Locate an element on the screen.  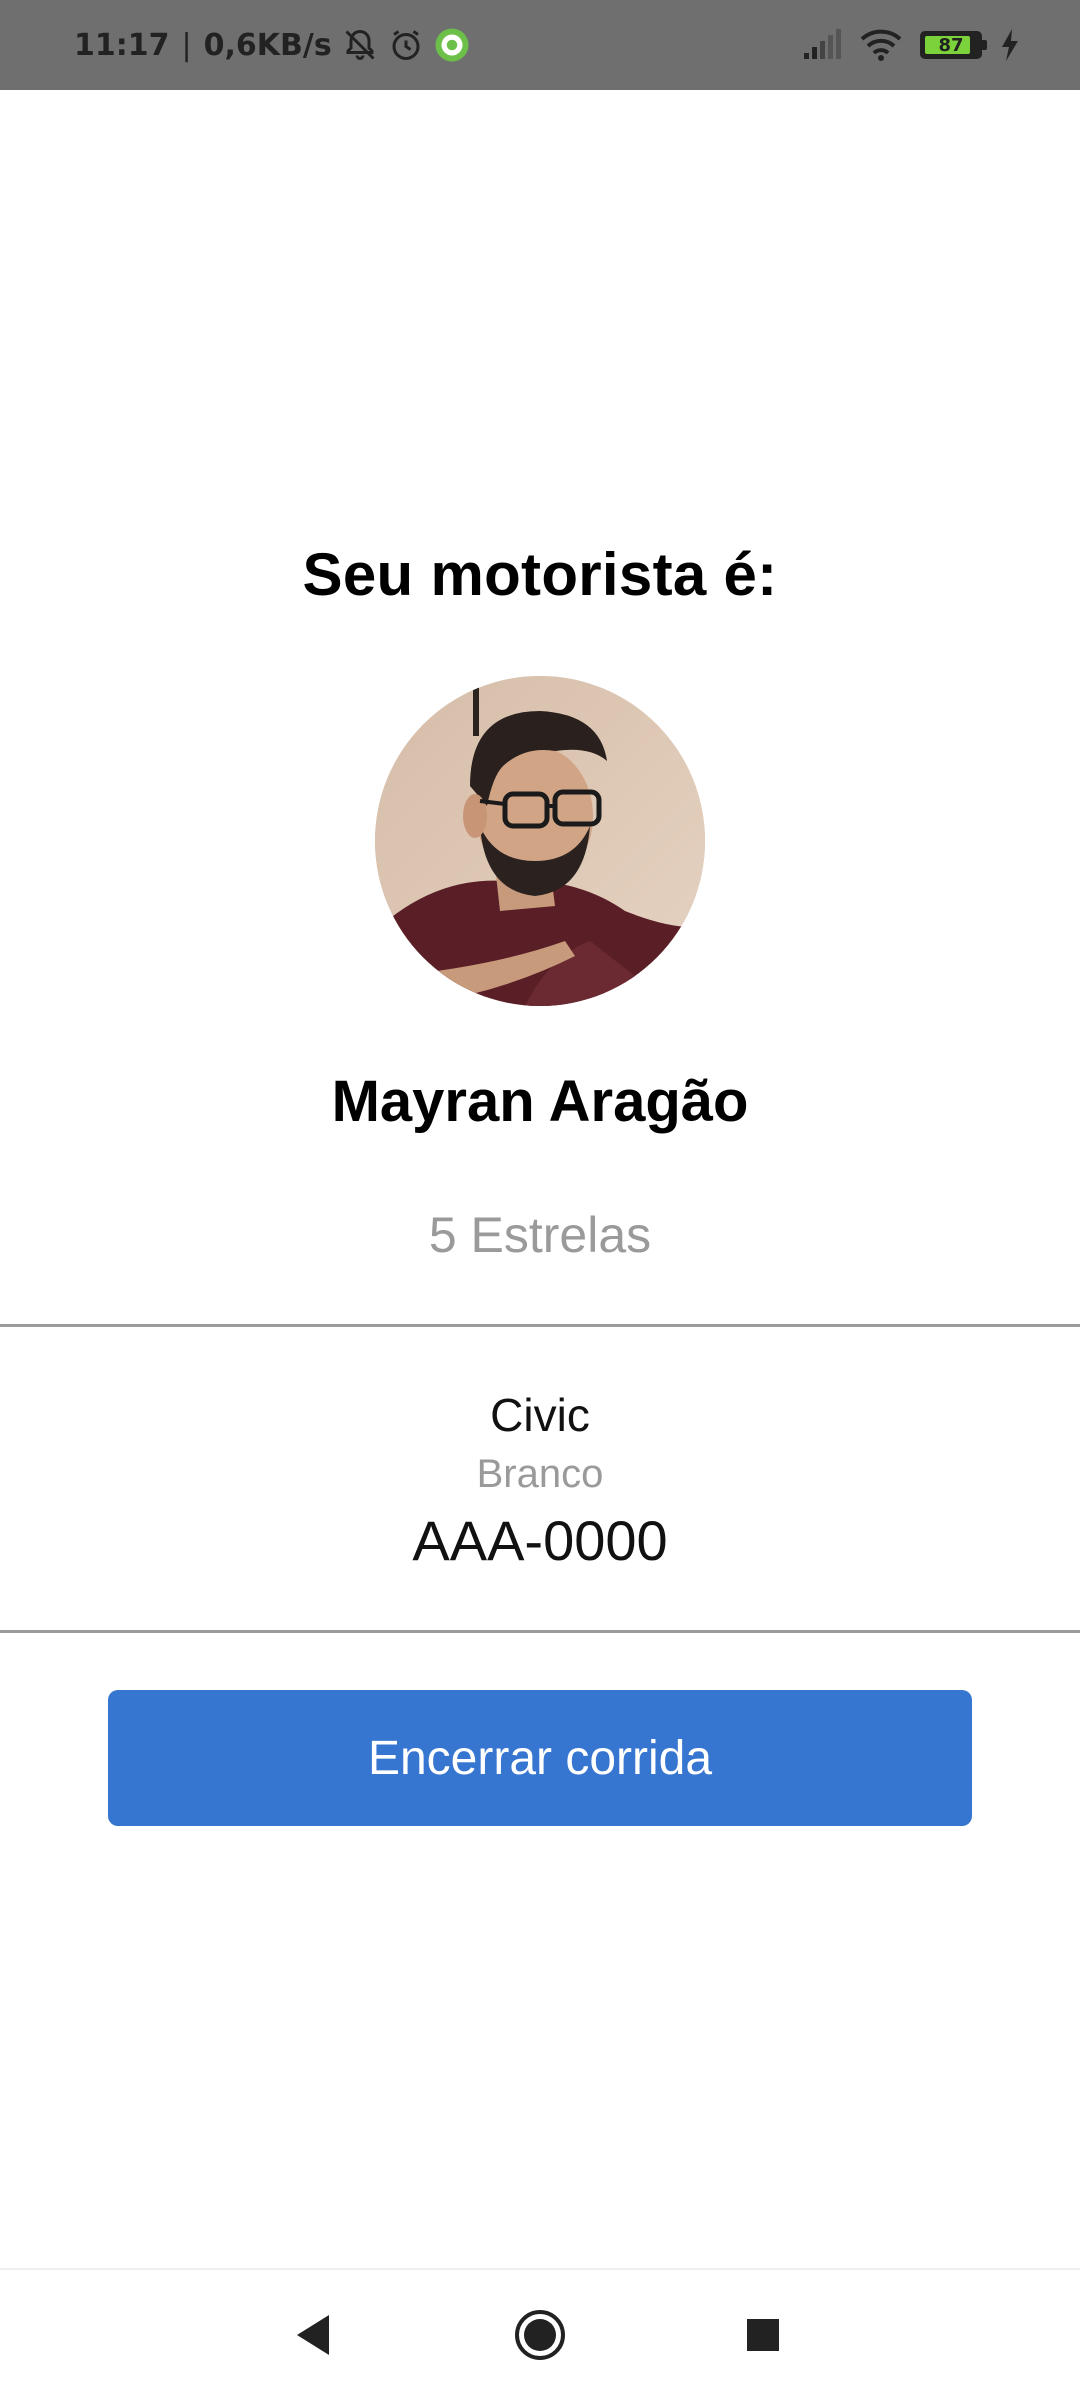
driver-name: Mayran Aragão is located at coordinates (540, 1101).